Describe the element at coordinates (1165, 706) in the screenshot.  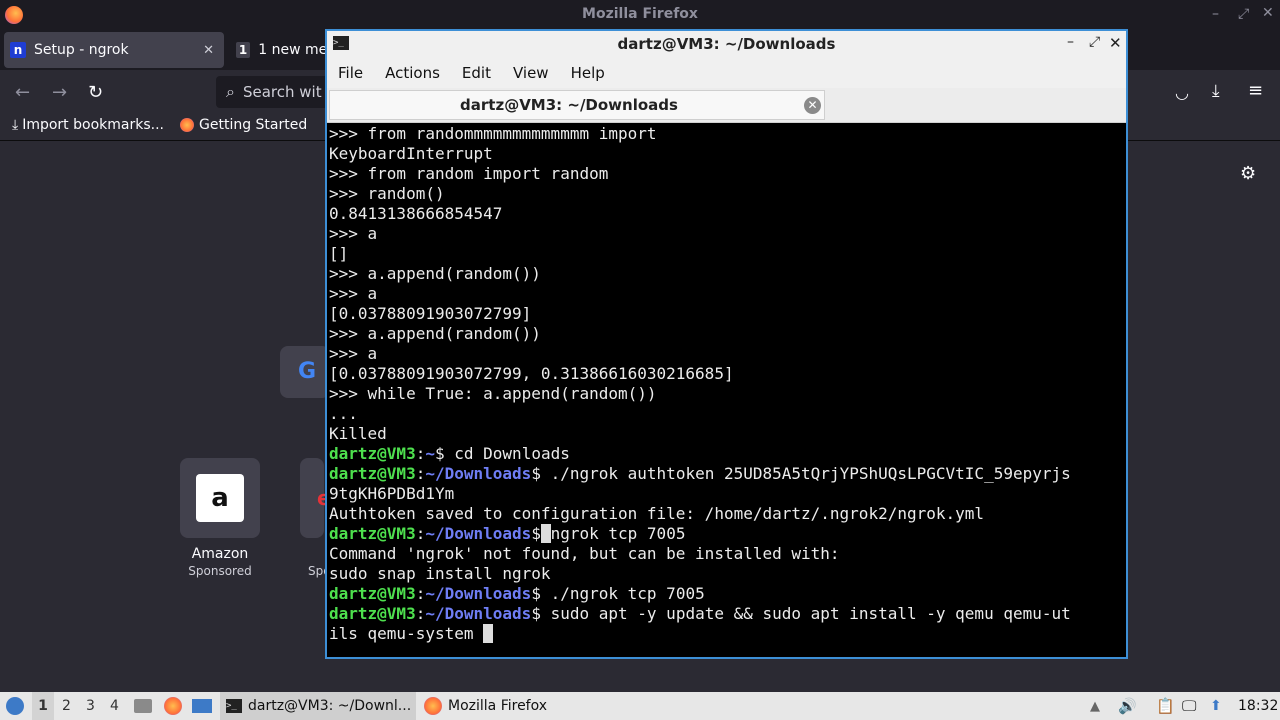
I see `clipboard-icon: 📋` at that location.